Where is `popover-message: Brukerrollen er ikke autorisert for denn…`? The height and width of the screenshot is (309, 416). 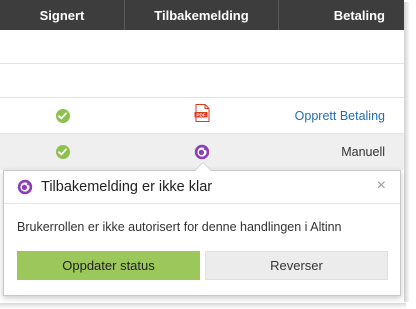 popover-message: Brukerrollen er ikke autorisert for denn… is located at coordinates (179, 227).